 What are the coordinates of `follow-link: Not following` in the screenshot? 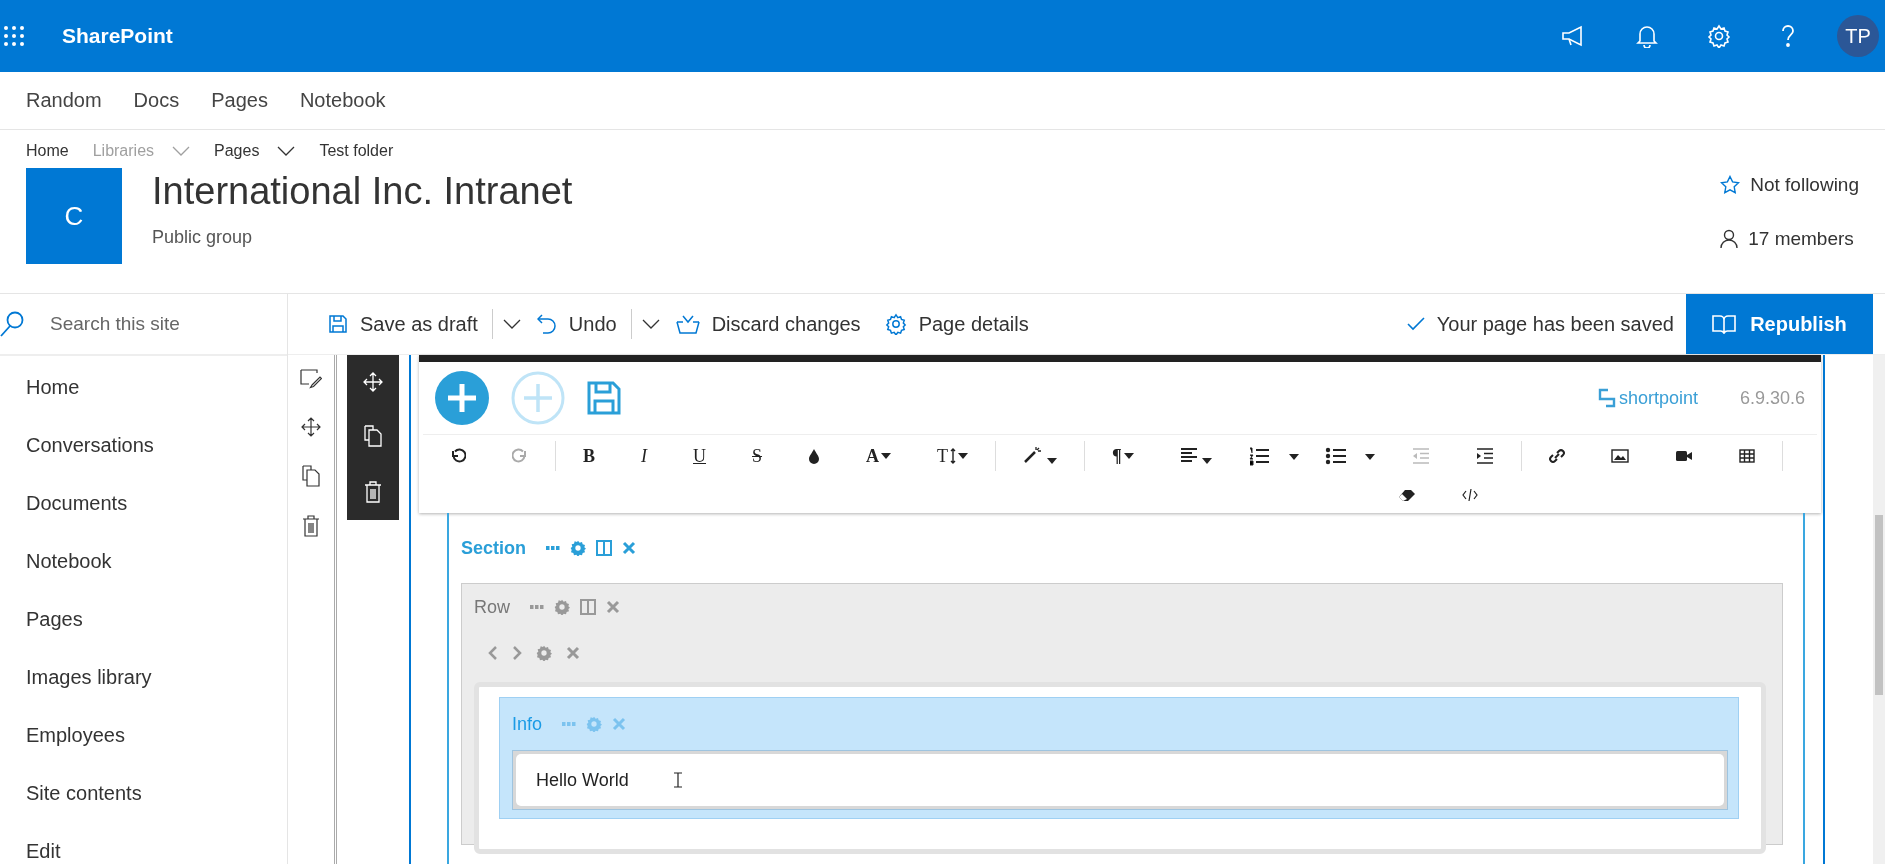 It's located at (1804, 185).